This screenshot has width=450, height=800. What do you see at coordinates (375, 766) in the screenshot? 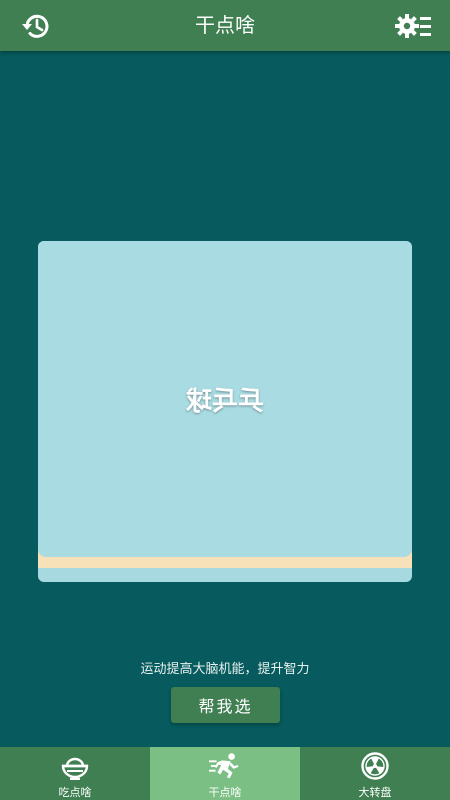
I see `wheel-icon` at bounding box center [375, 766].